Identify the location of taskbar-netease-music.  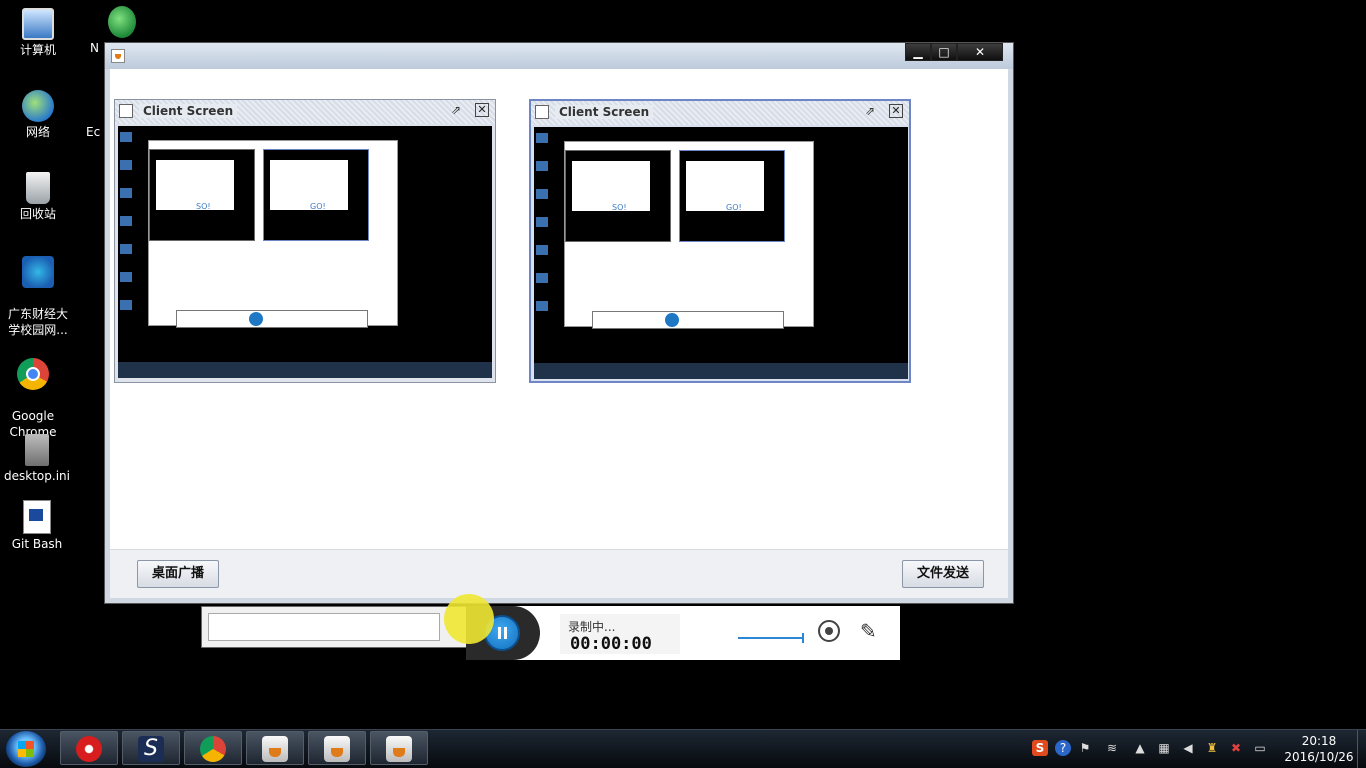
(89, 748).